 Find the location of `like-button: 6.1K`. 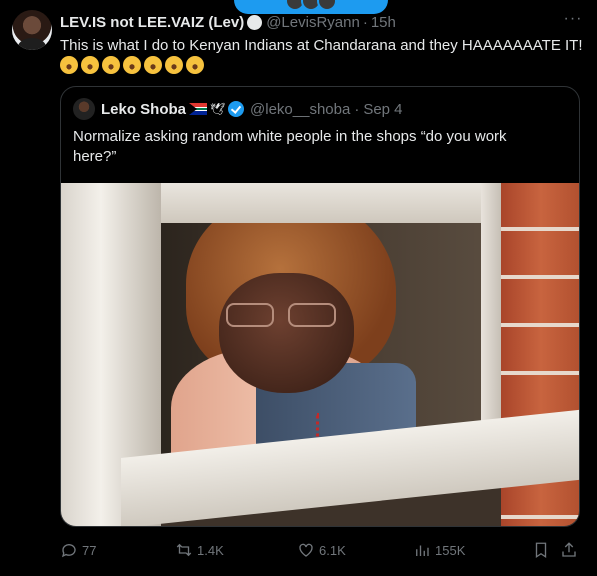

like-button: 6.1K is located at coordinates (321, 550).